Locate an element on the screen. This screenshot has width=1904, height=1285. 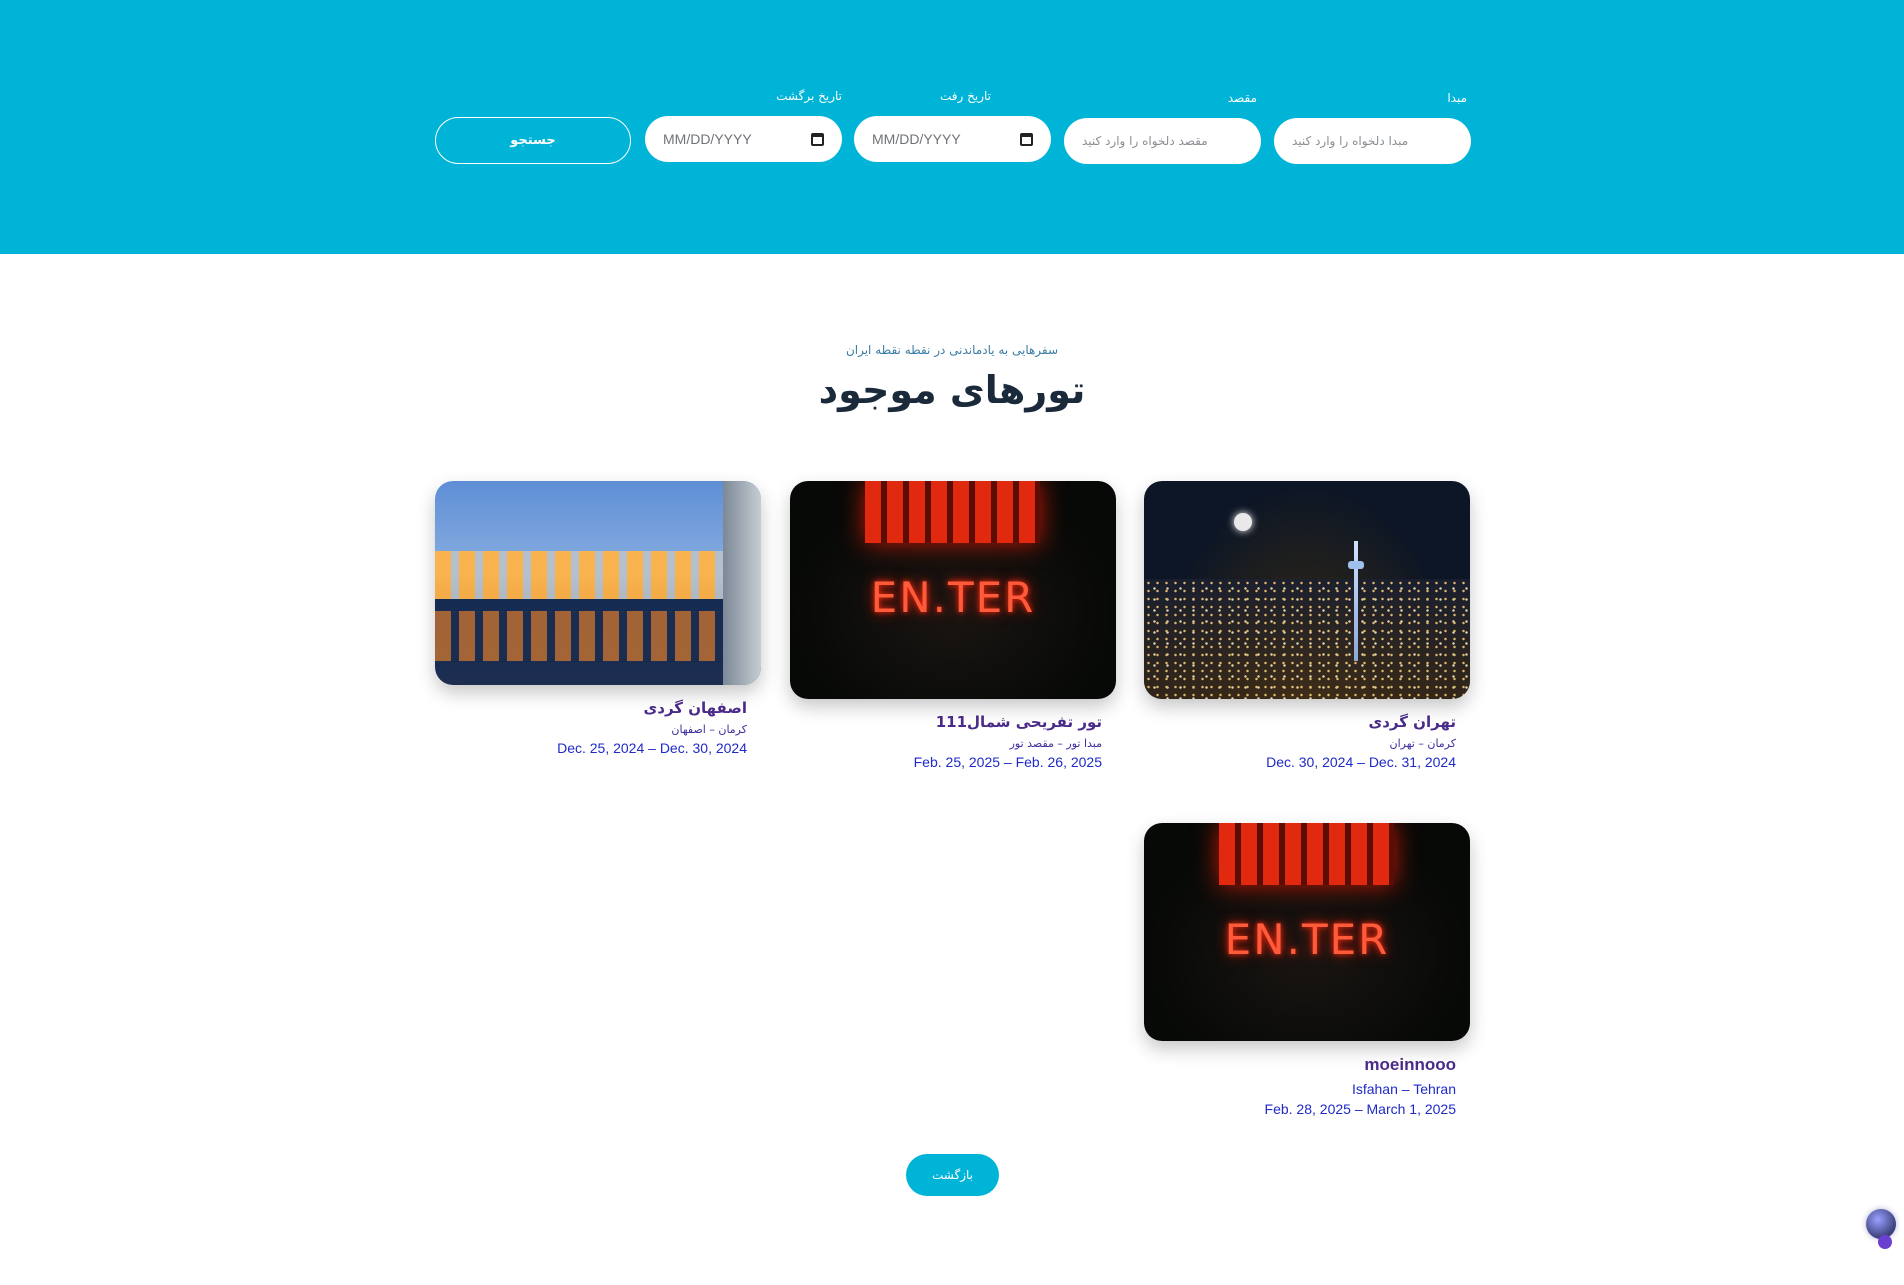
origin-field-group: مبدا مبدا دلخواه را وارد کنید is located at coordinates (1372, 126).